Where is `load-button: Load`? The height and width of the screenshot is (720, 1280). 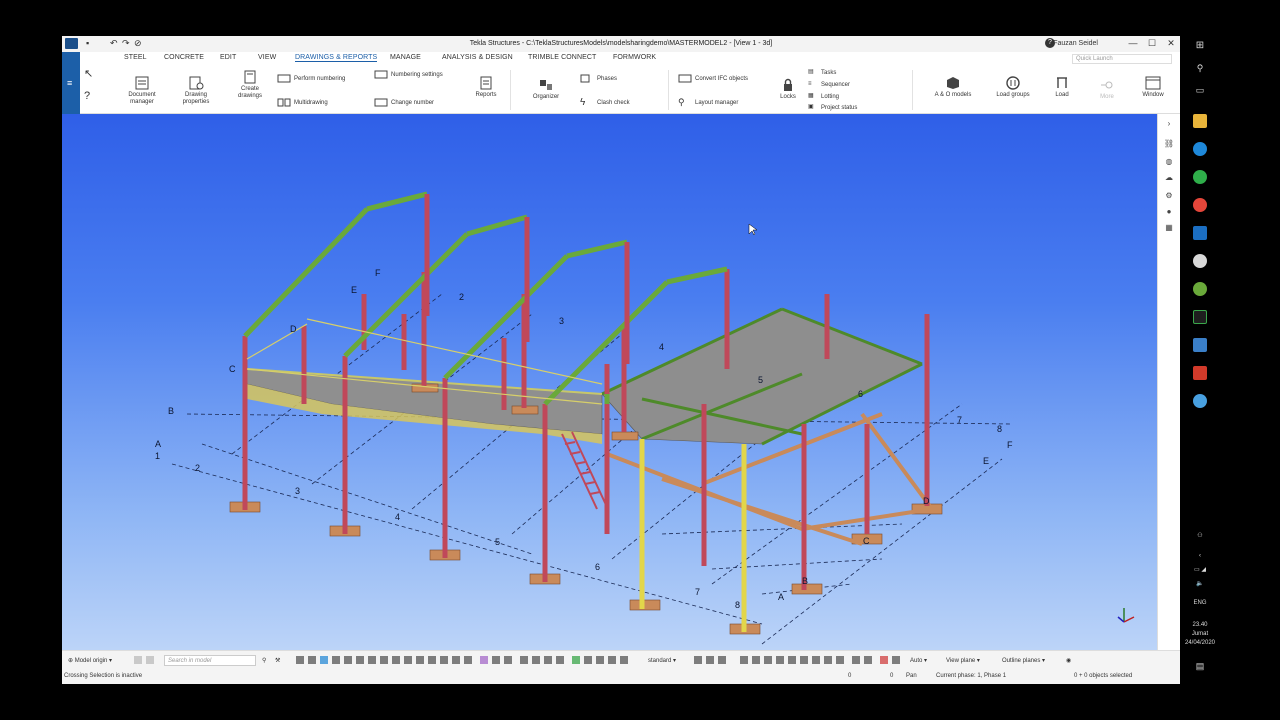
load-button: Load is located at coordinates (1062, 87).